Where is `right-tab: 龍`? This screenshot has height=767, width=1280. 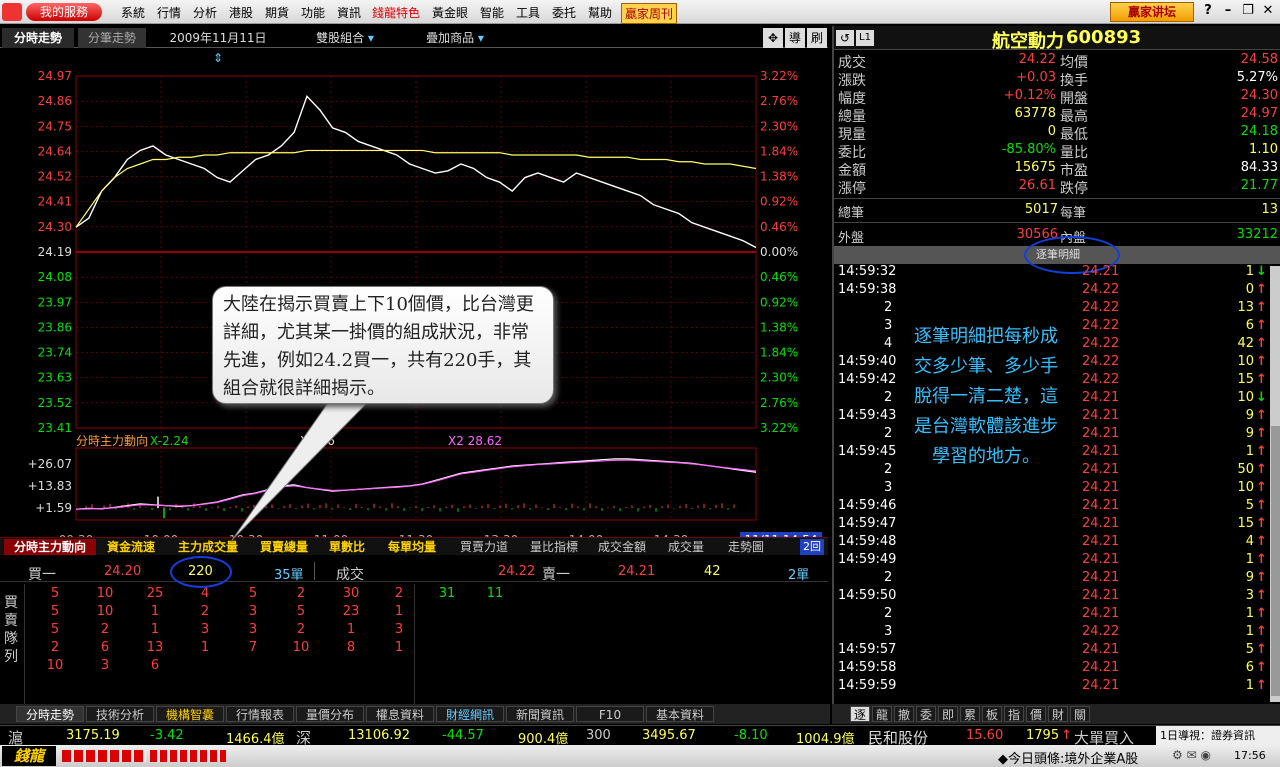
right-tab: 龍 is located at coordinates (882, 714).